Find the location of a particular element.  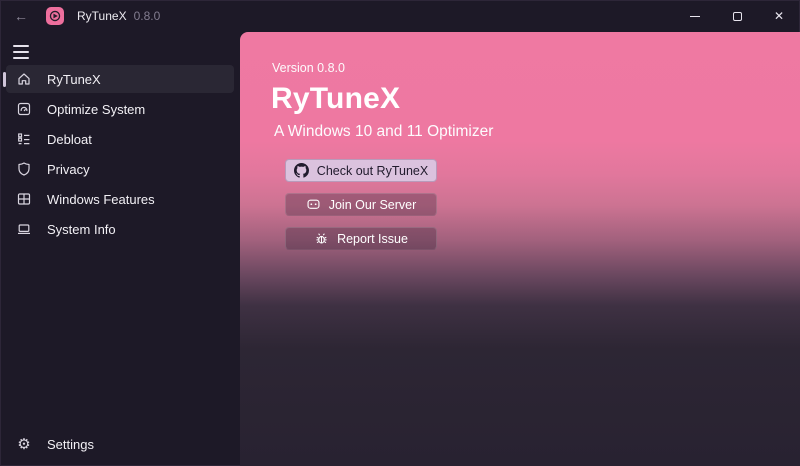

windows-grid-icon is located at coordinates (24, 199).